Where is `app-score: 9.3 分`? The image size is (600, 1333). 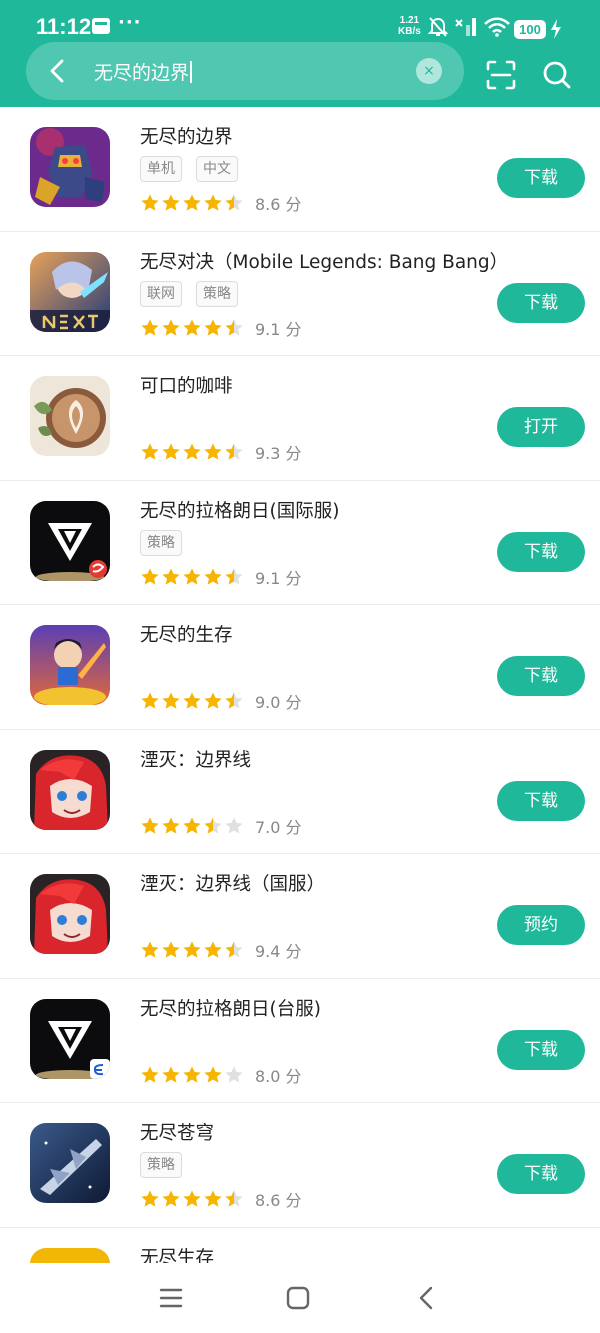 app-score: 9.3 分 is located at coordinates (278, 453).